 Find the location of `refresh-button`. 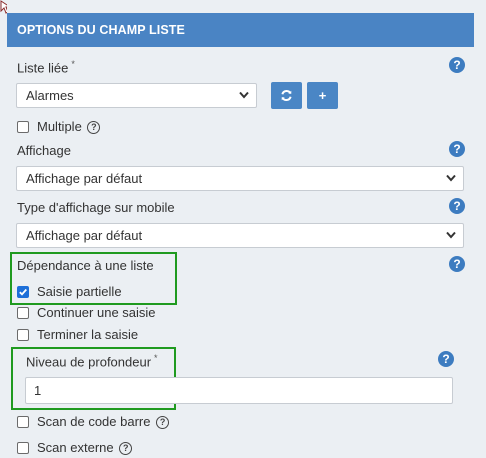

refresh-button is located at coordinates (286, 95).